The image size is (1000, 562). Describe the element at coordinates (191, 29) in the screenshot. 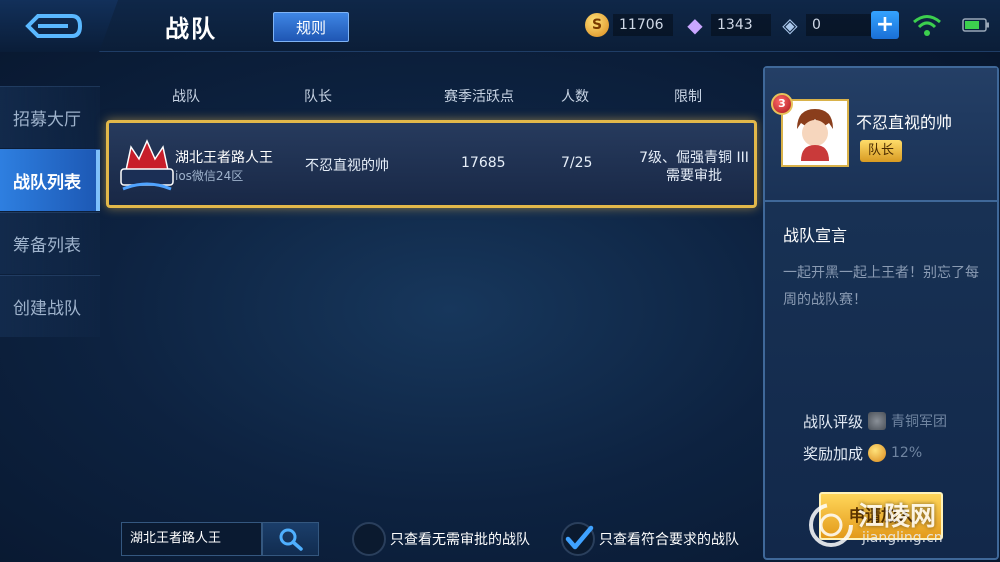

I see `page-title: 战队` at that location.